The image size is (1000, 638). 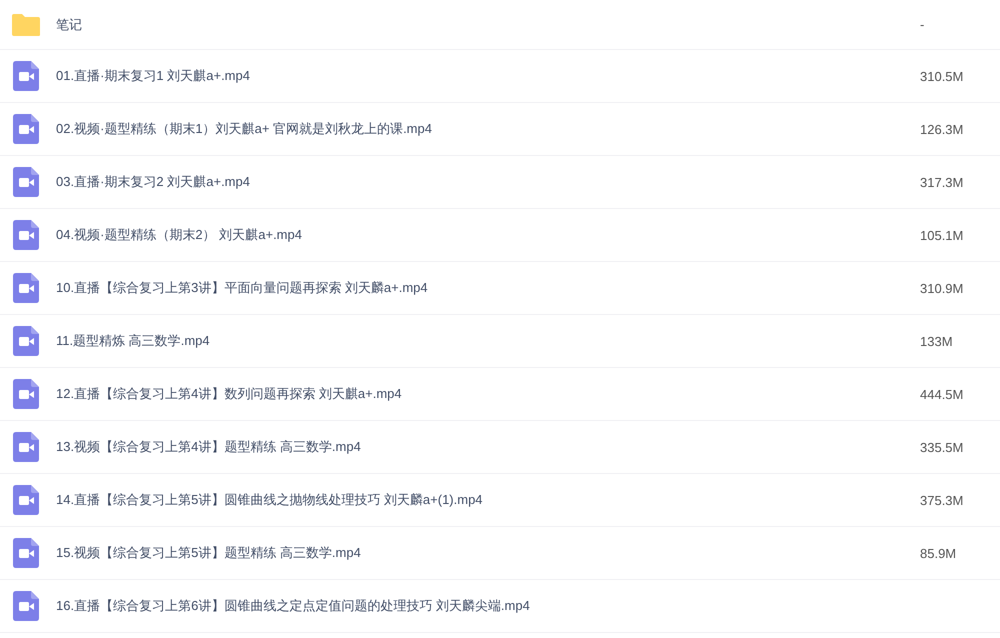 What do you see at coordinates (488, 500) in the screenshot?
I see `file-name: 14.直播【综合复习上第5讲】圆锥曲线之抛物线处理技巧 刘天麟a+(1).mp4` at bounding box center [488, 500].